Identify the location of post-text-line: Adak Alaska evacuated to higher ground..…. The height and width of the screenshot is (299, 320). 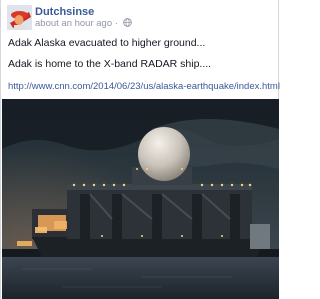
(107, 43).